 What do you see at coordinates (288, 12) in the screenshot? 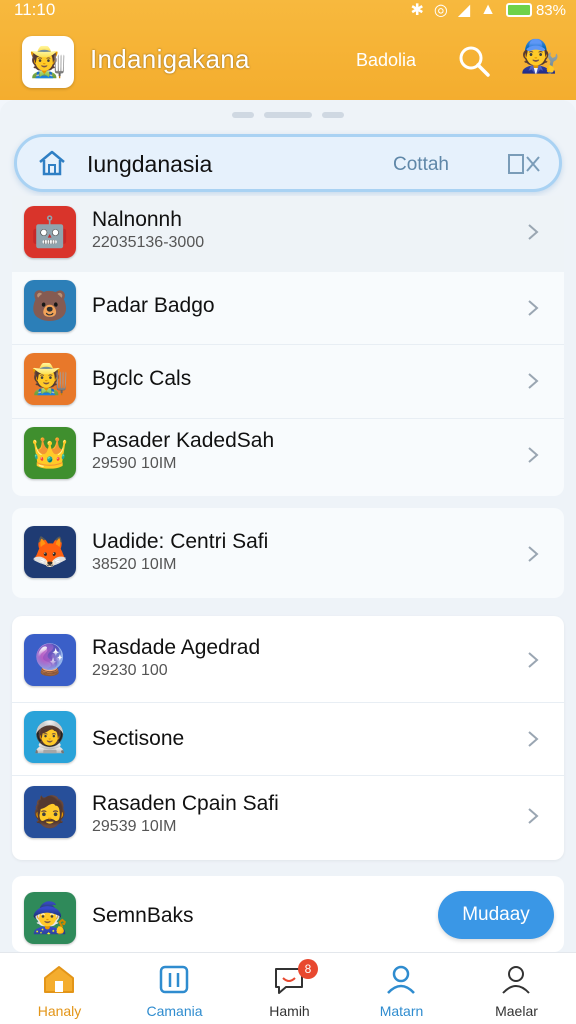
I see `status-bar: 11:10 ✱ ◎ ◢ ▲ 83%` at bounding box center [288, 12].